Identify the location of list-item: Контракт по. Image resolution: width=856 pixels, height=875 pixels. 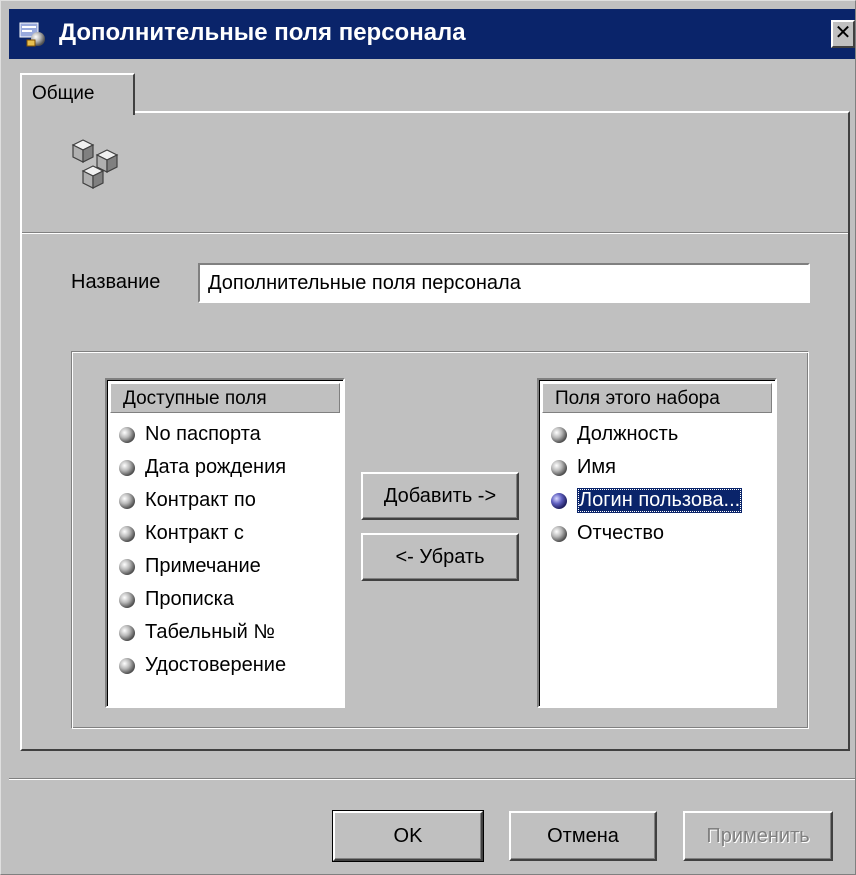
(228, 500).